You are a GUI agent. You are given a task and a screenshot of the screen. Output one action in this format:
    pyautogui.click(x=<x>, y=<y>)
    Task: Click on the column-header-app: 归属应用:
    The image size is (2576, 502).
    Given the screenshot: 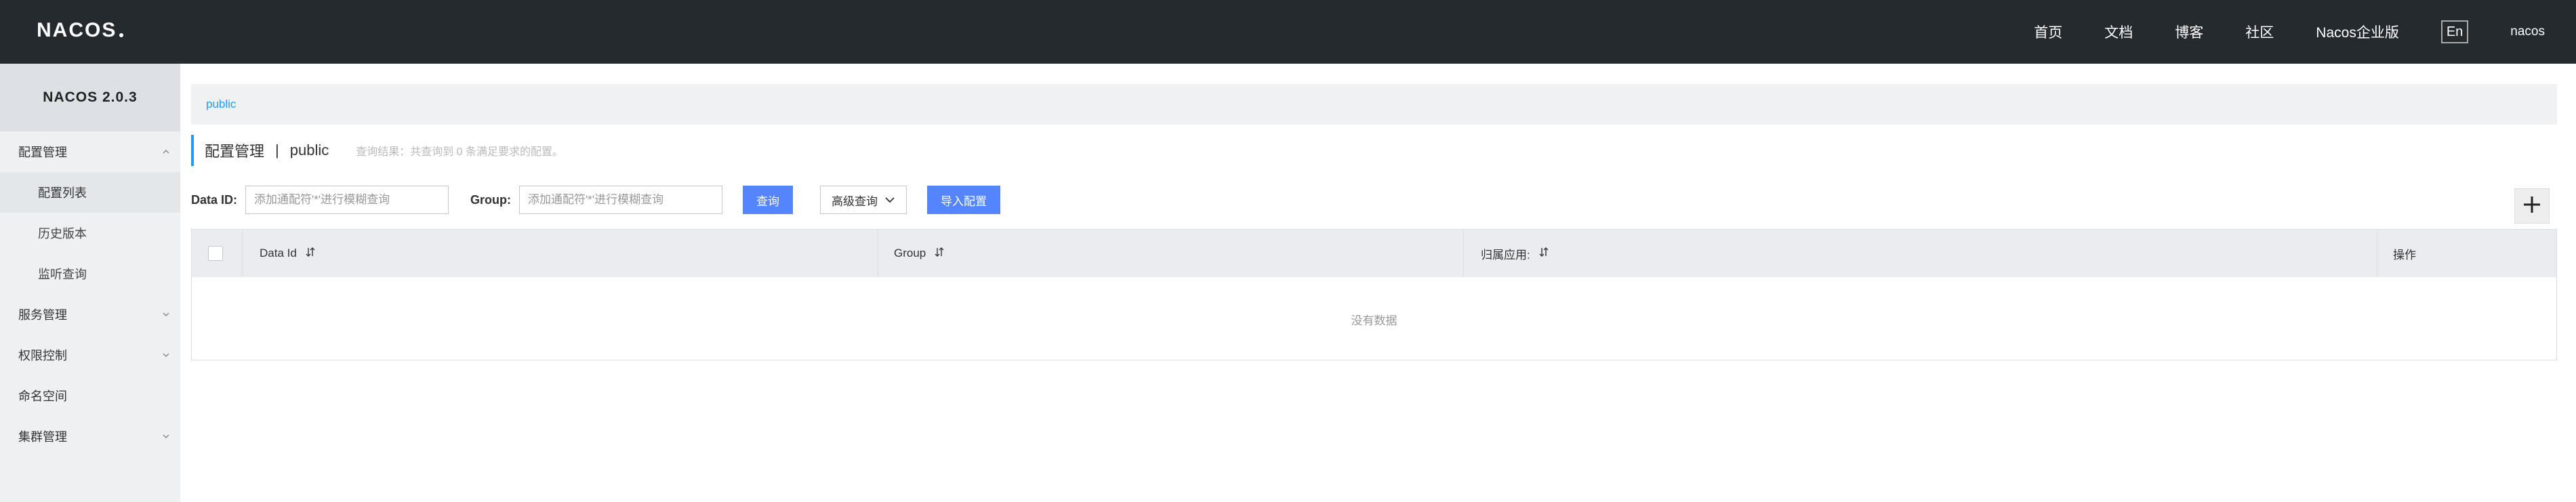 What is the action you would take?
    pyautogui.click(x=1515, y=253)
    